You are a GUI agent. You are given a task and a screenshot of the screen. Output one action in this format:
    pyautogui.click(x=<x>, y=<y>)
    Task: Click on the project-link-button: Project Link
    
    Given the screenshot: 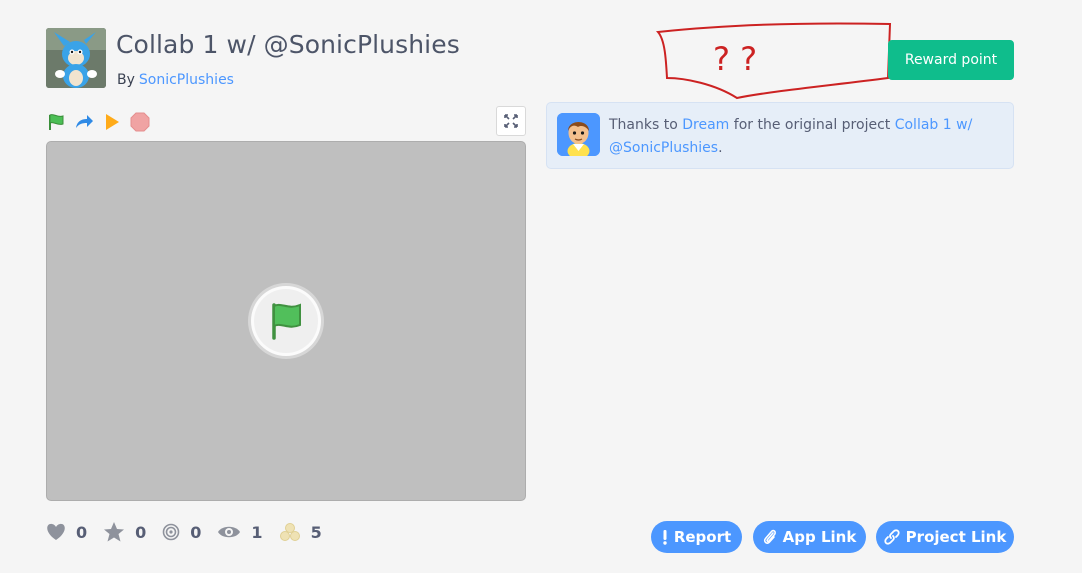 What is the action you would take?
    pyautogui.click(x=945, y=537)
    